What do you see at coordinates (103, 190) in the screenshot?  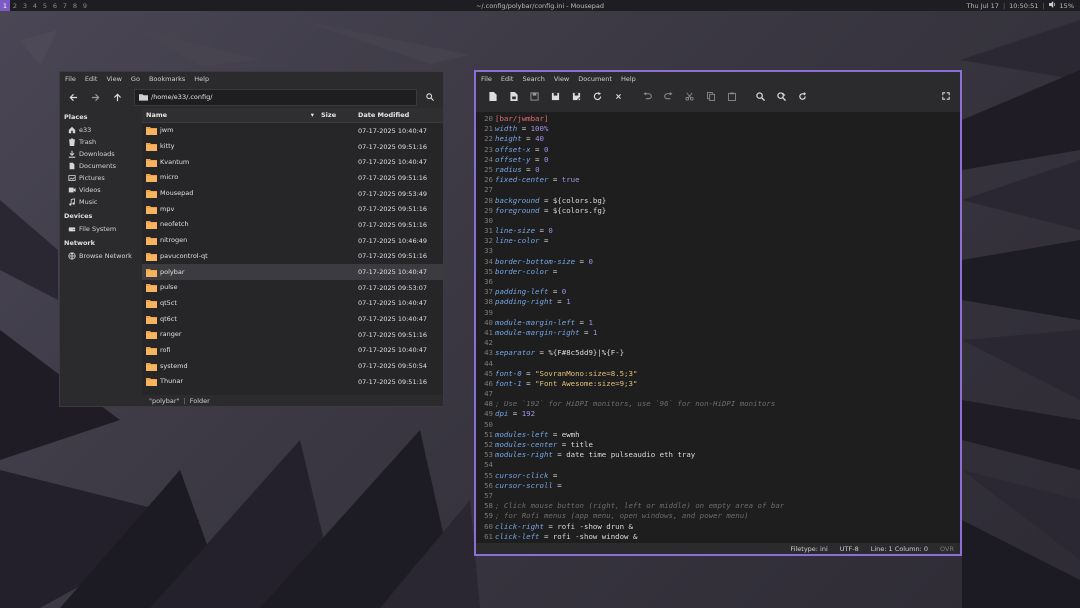 I see `sidebar-item-videos: Videos` at bounding box center [103, 190].